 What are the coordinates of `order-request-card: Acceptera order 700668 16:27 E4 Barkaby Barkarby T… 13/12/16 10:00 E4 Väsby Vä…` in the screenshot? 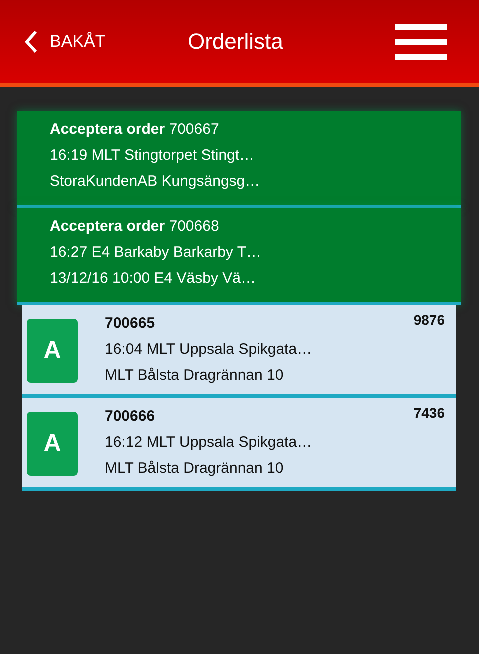 It's located at (239, 256).